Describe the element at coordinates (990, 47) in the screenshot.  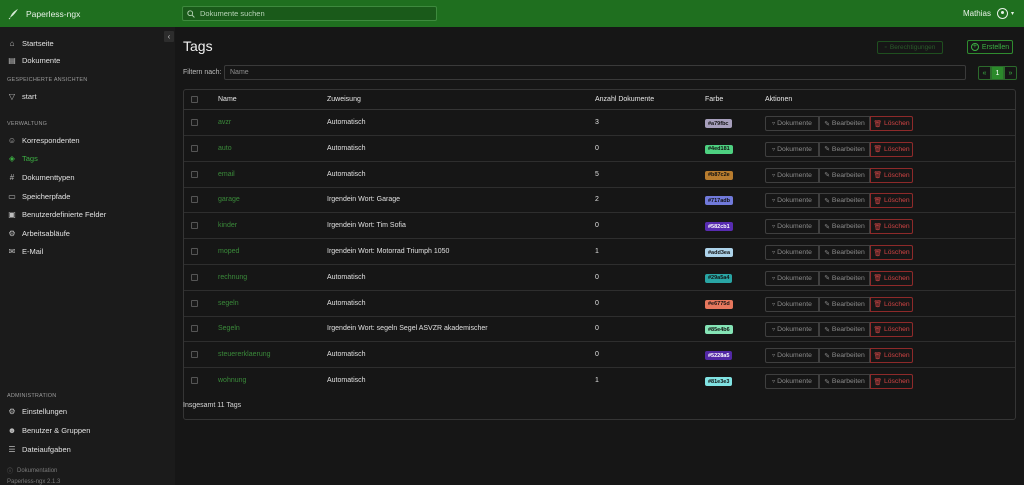
I see `create-button: + Erstellen` at that location.